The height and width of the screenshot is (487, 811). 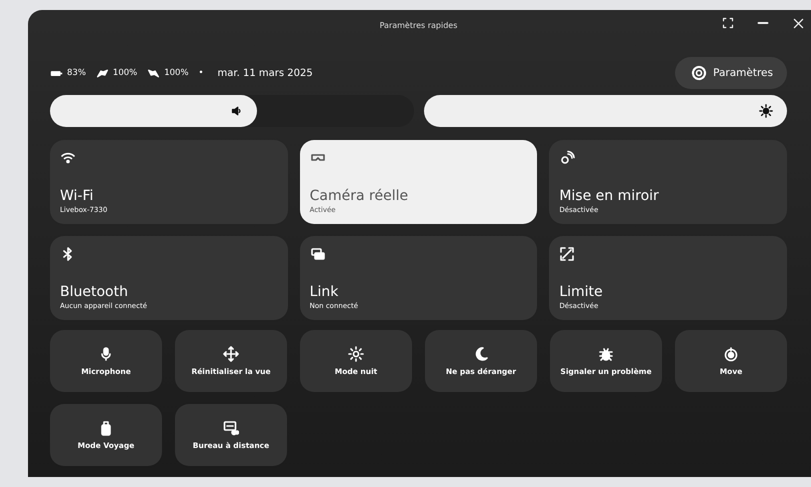 I want to click on cast-icon, so click(x=567, y=158).